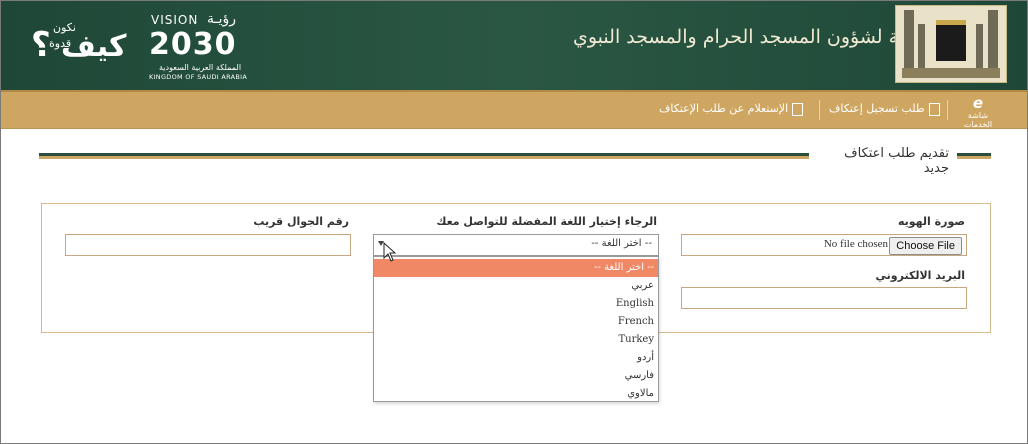 Image resolution: width=1028 pixels, height=444 pixels. I want to click on vision-ar-text: رؤيـة, so click(222, 19).